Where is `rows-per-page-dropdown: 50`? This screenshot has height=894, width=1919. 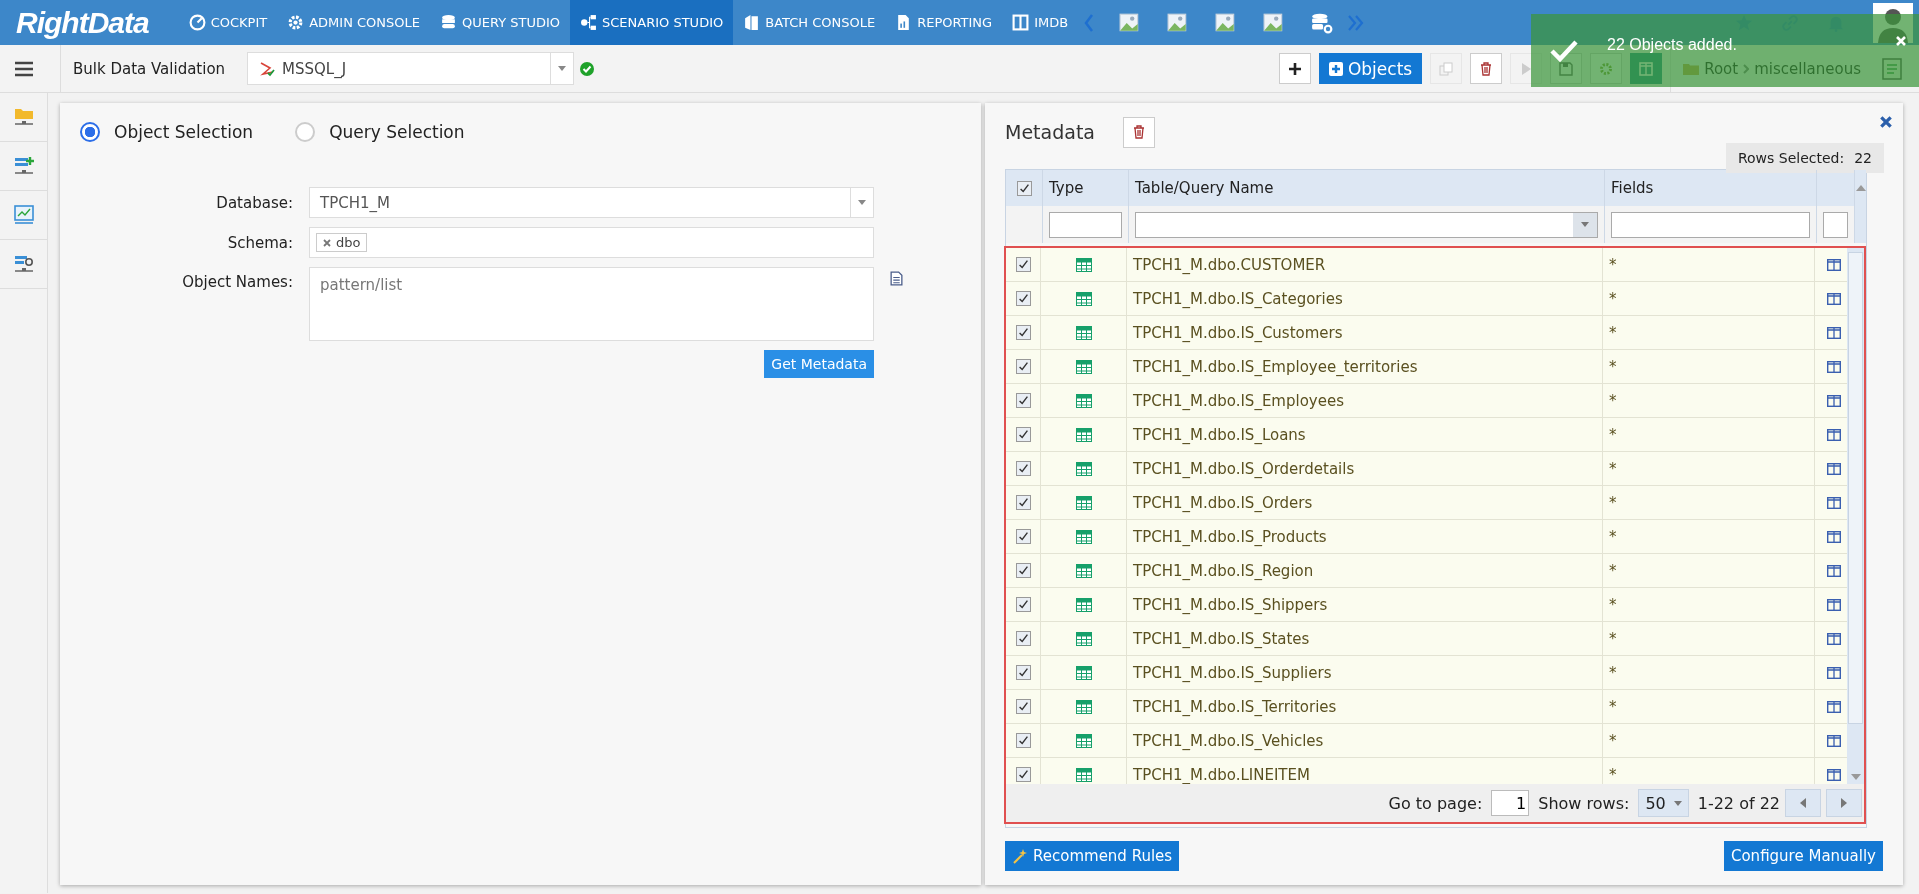
rows-per-page-dropdown: 50 is located at coordinates (1663, 803).